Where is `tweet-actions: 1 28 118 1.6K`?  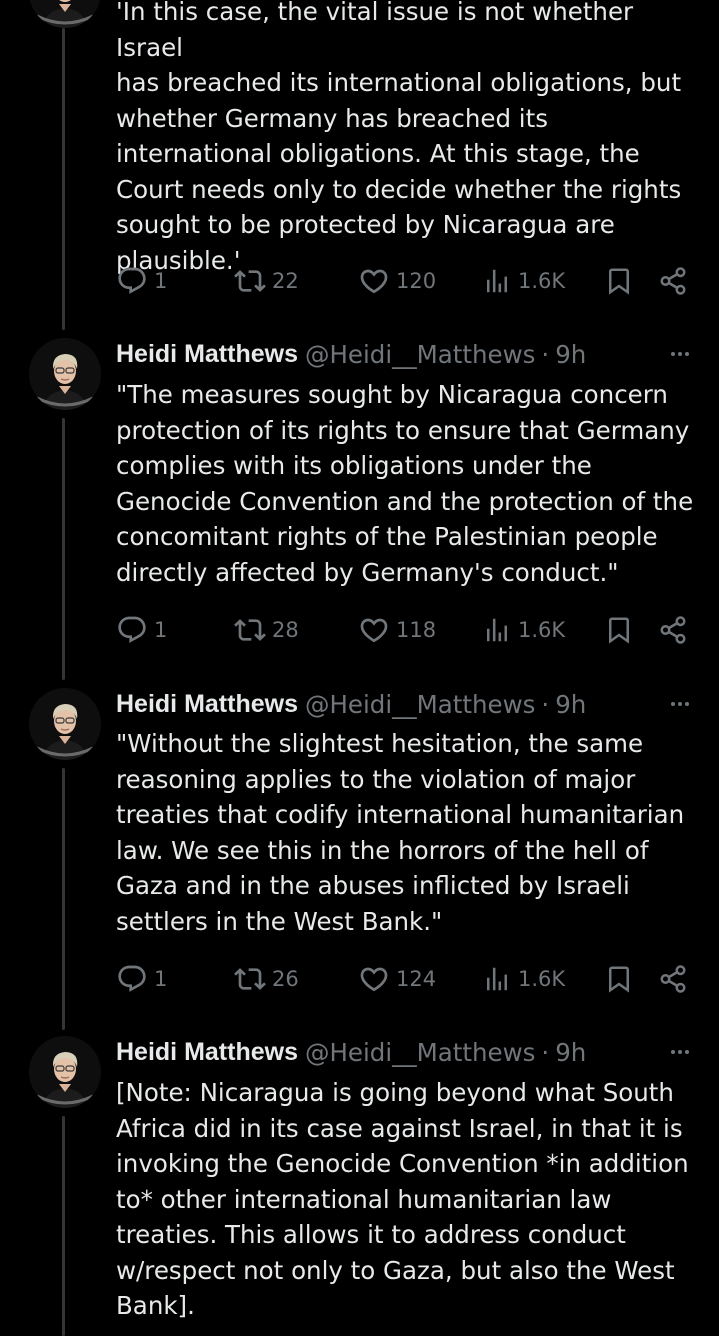
tweet-actions: 1 28 118 1.6K is located at coordinates (406, 630).